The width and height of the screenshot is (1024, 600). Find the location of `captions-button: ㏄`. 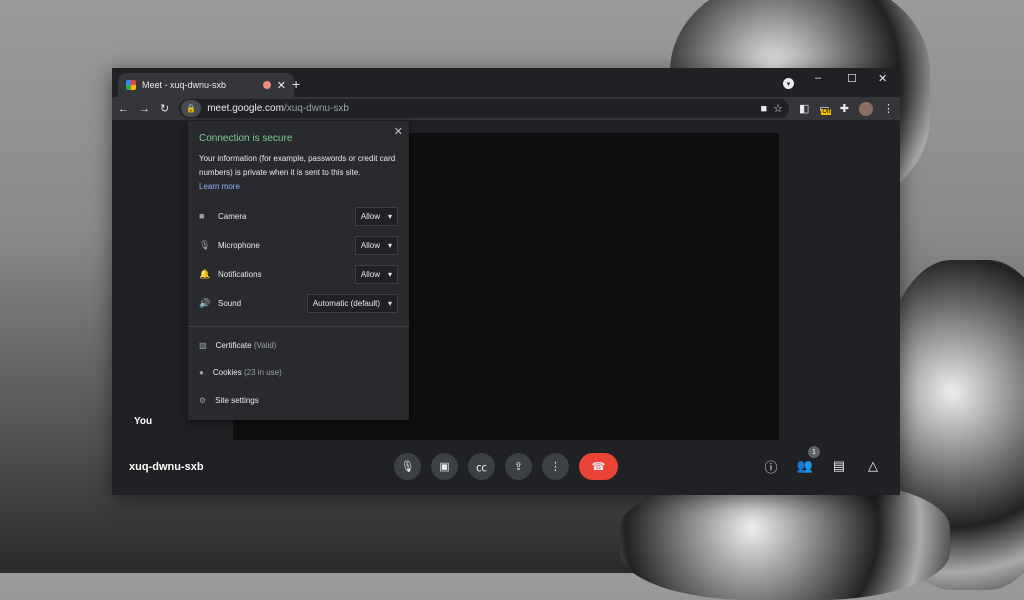

captions-button: ㏄ is located at coordinates (481, 466).